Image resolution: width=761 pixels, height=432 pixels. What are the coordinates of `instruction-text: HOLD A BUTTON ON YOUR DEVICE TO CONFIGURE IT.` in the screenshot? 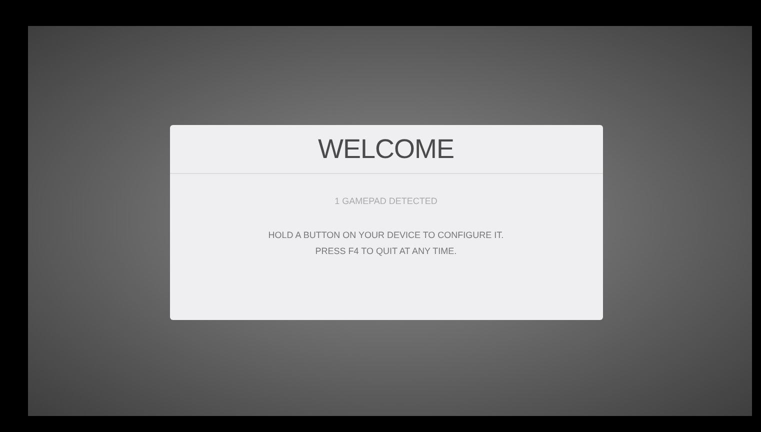 It's located at (386, 235).